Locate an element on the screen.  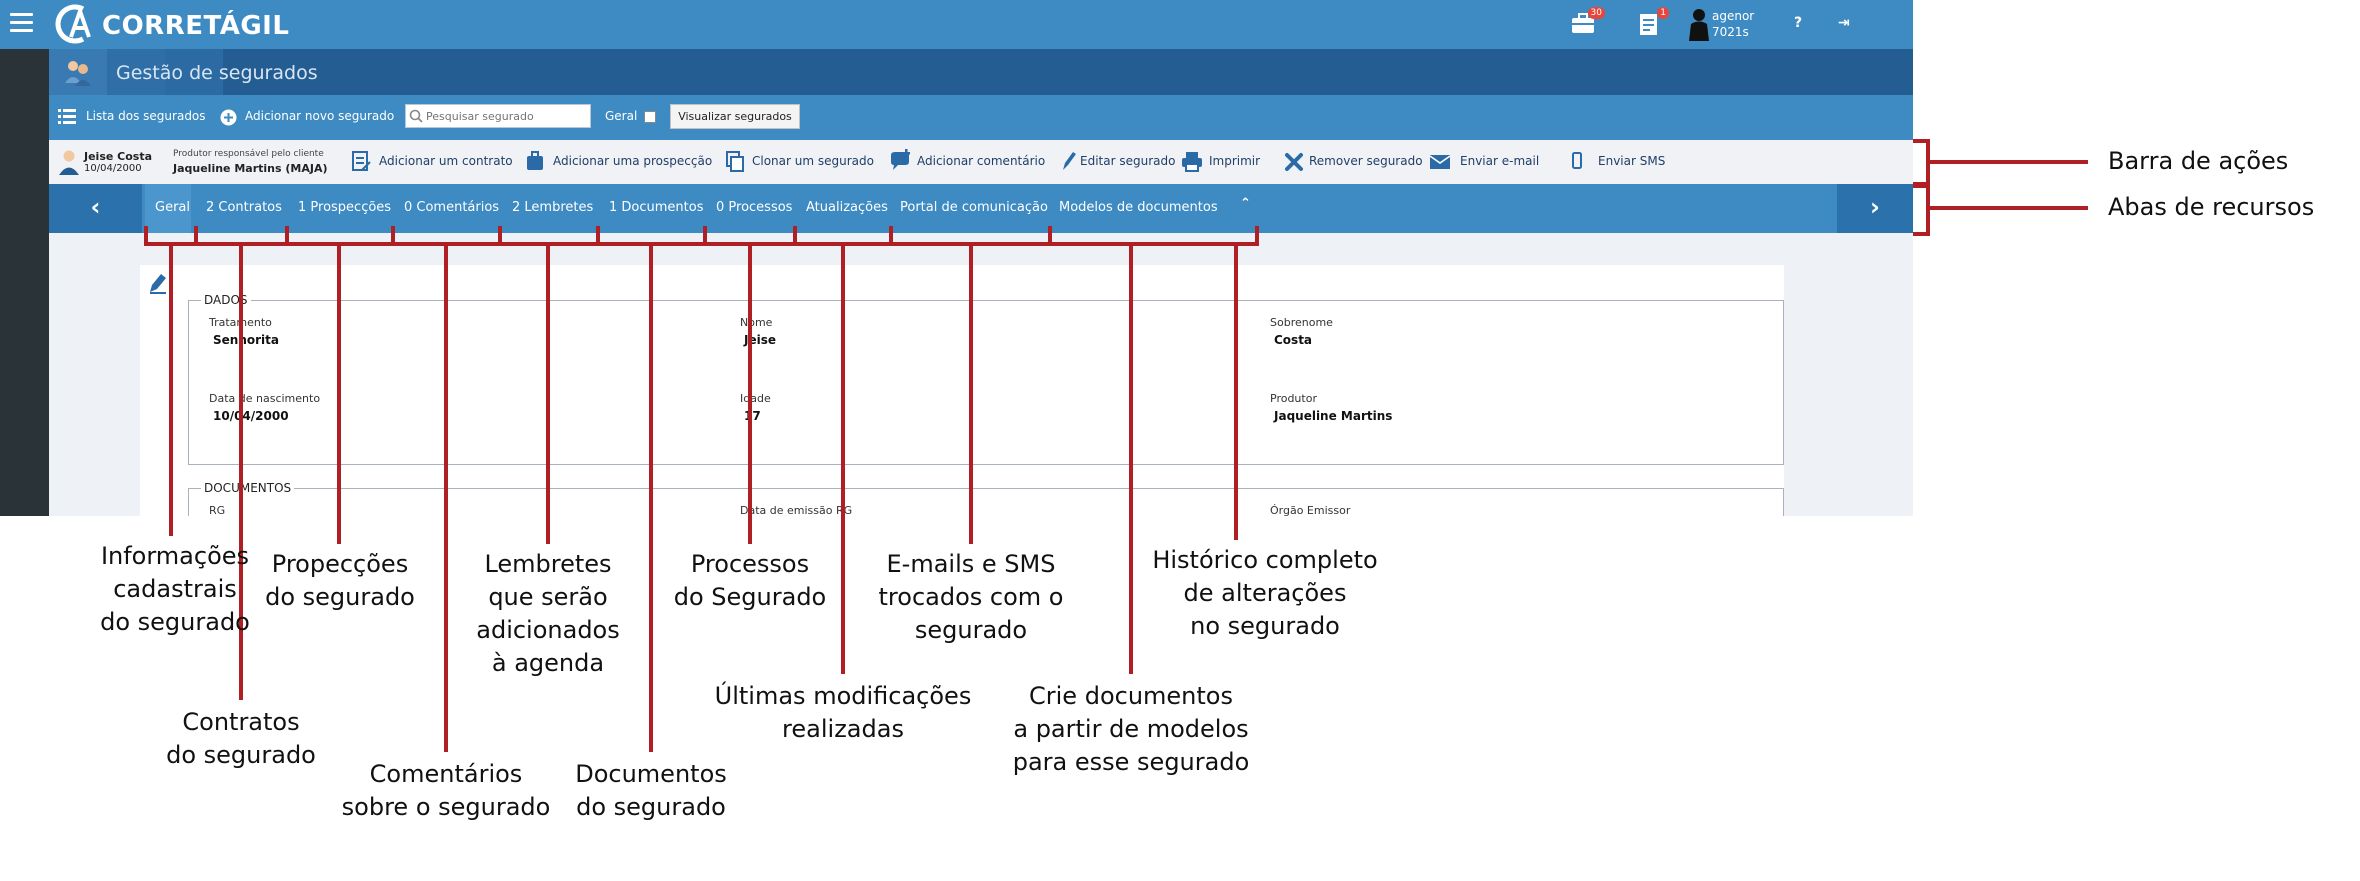
callout-abas-recursos: Abas de recursos is located at coordinates (2211, 207).